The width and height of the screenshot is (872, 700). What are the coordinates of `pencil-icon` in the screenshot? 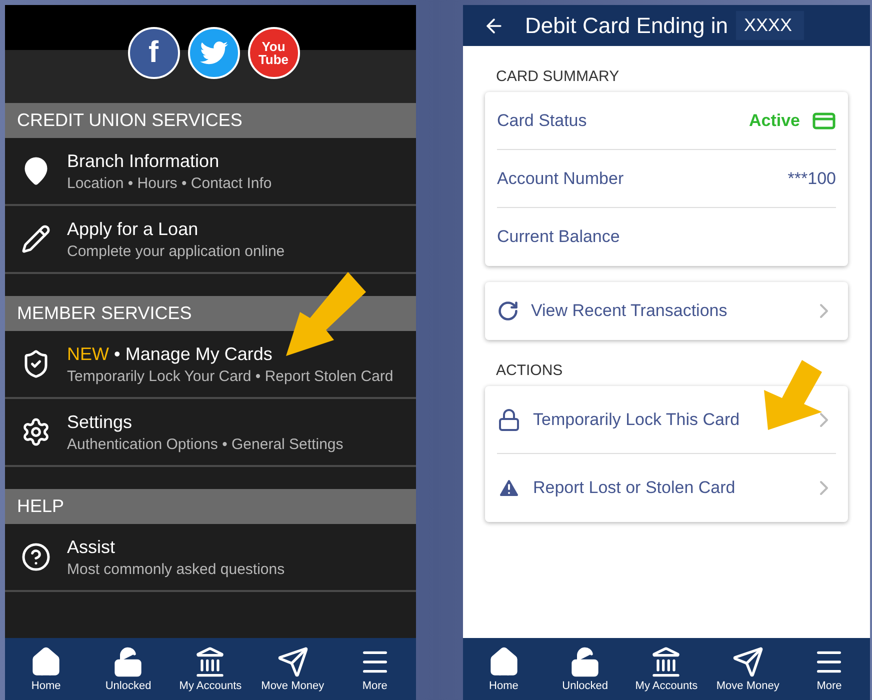 It's located at (36, 239).